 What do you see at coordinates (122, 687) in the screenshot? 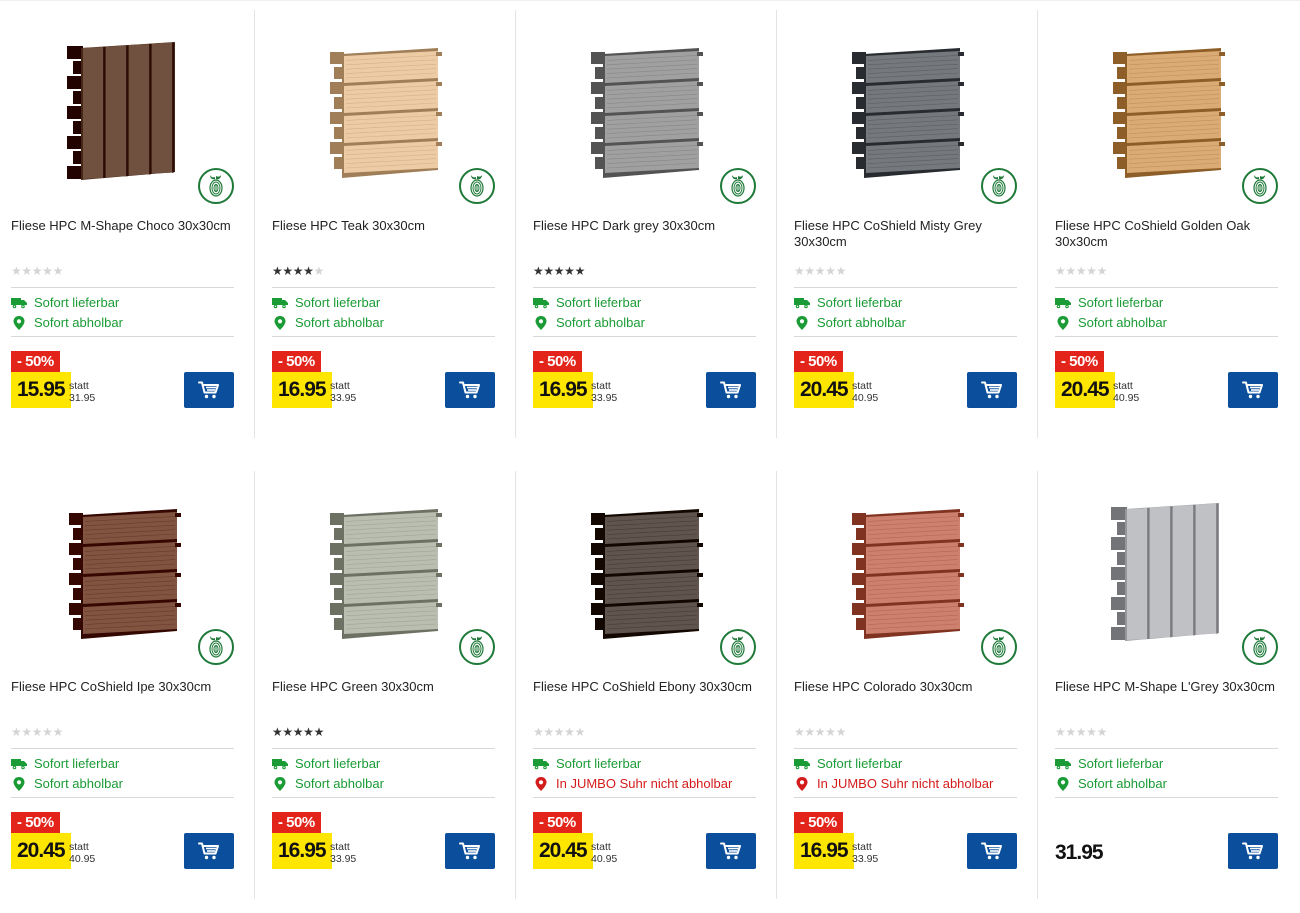
I see `product-title: Fliese HPC CoShield Ipe 30x30cm` at bounding box center [122, 687].